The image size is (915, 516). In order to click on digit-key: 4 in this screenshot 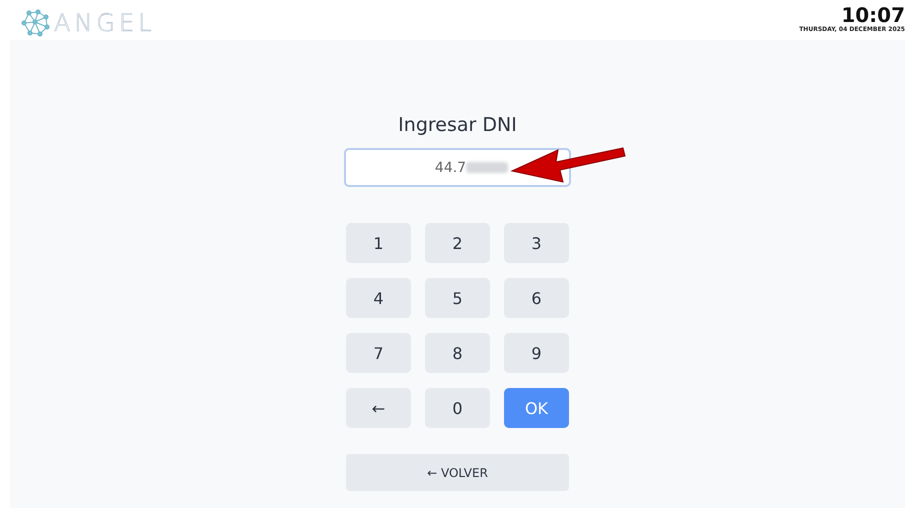, I will do `click(378, 298)`.